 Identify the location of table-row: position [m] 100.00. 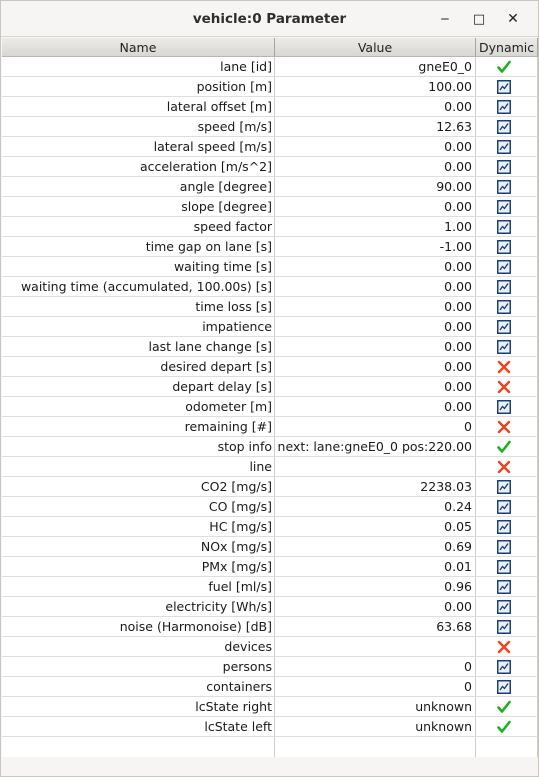
(270, 87).